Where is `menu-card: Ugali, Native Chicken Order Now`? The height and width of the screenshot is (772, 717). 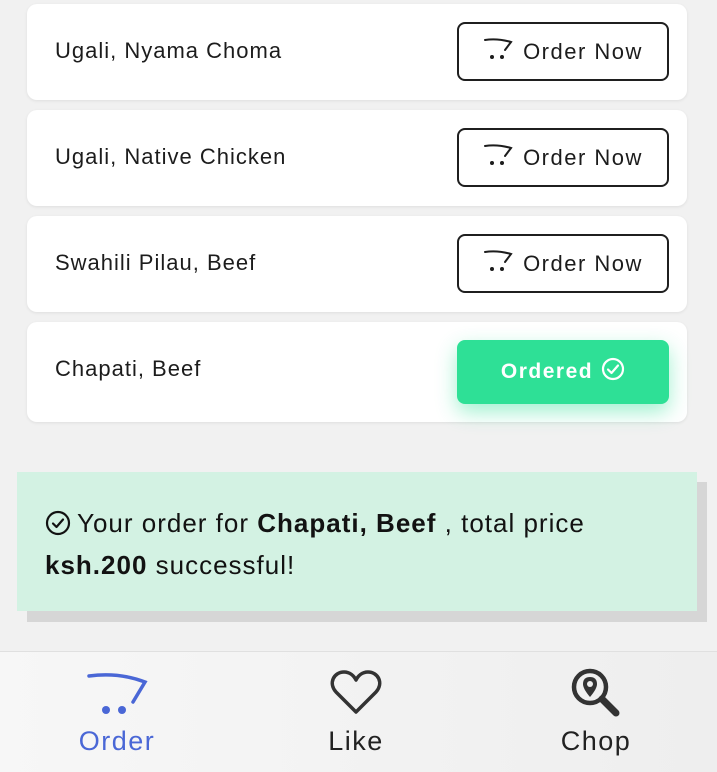
menu-card: Ugali, Native Chicken Order Now is located at coordinates (357, 158).